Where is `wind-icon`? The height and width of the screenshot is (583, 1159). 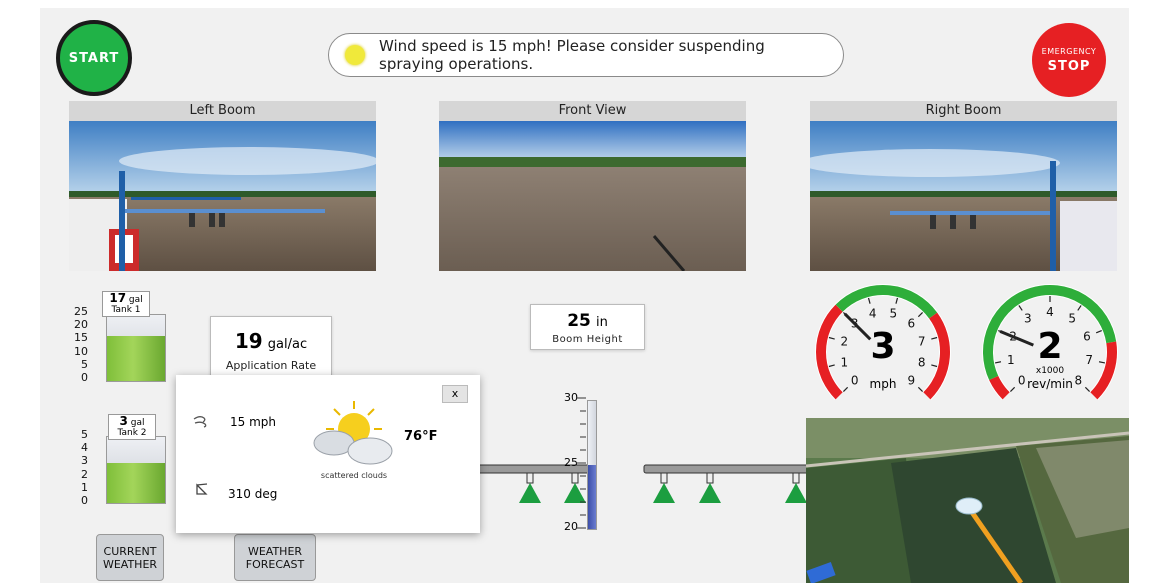
wind-icon is located at coordinates (200, 422).